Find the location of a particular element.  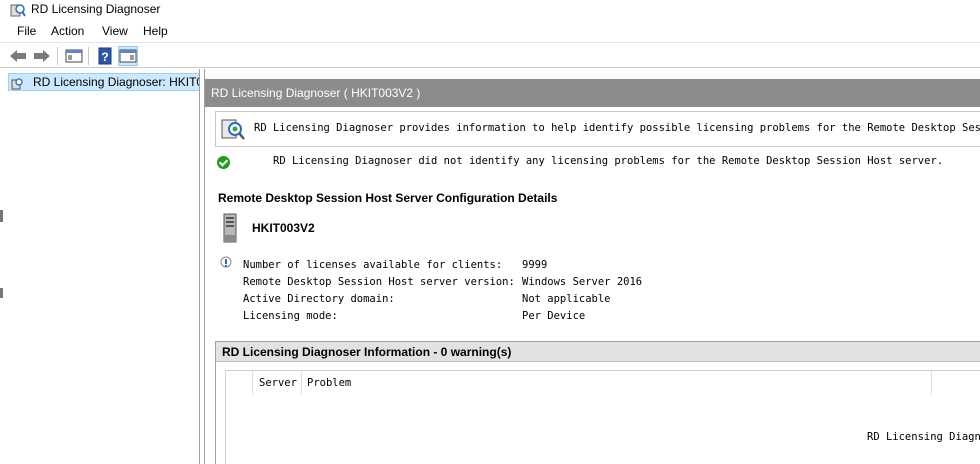

server-name: HKIT003V2 is located at coordinates (283, 228).